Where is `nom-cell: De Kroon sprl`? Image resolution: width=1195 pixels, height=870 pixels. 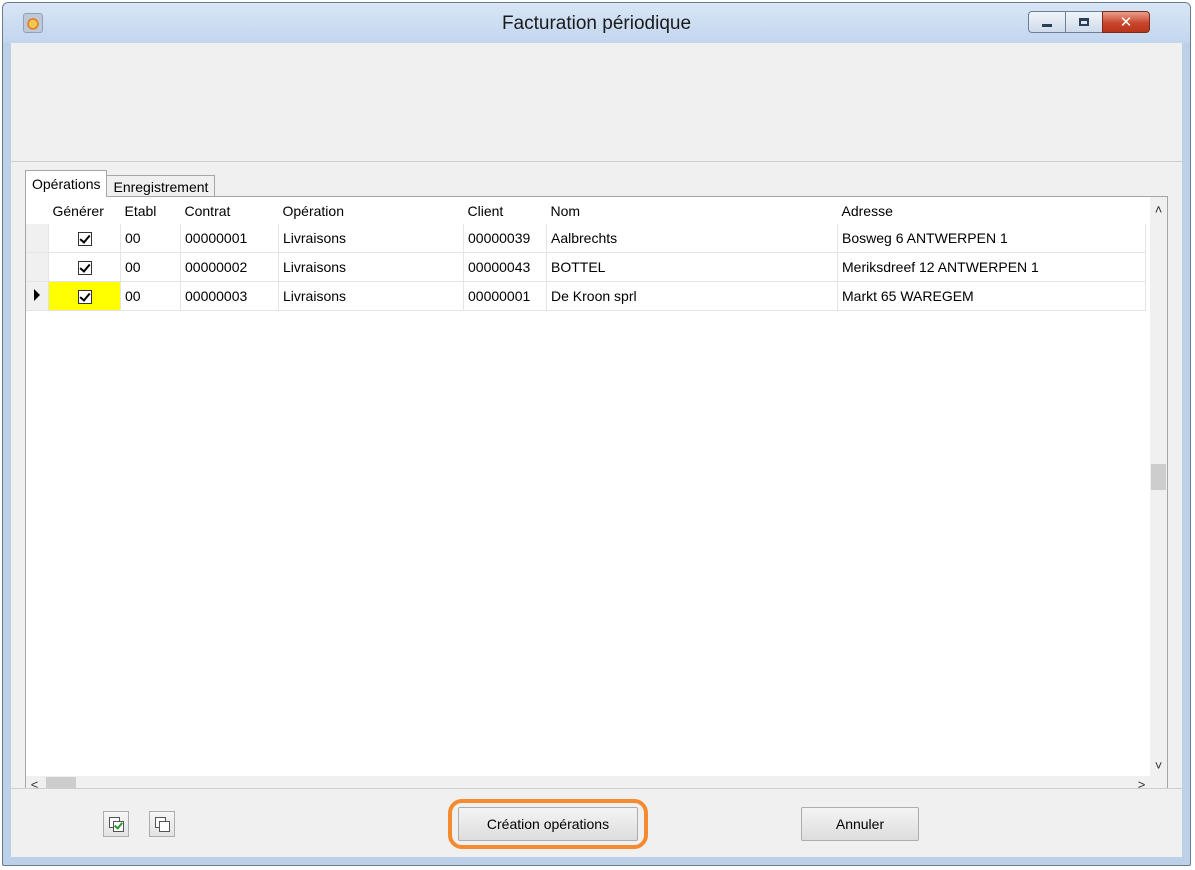 nom-cell: De Kroon sprl is located at coordinates (692, 296).